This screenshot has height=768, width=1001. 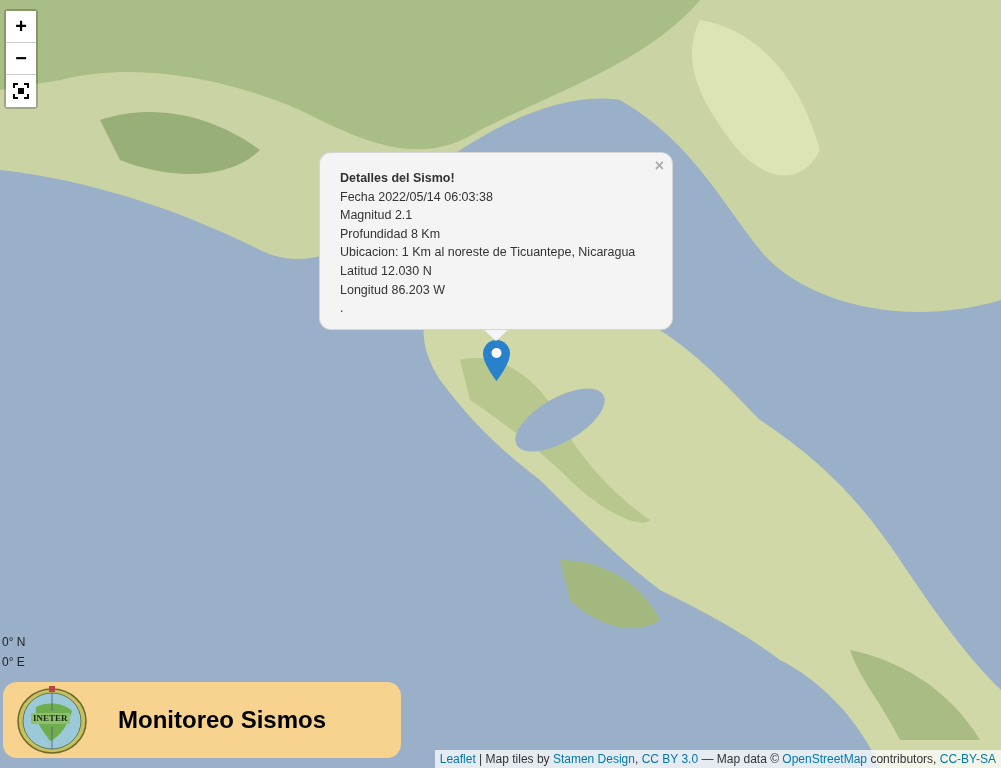 What do you see at coordinates (386, 271) in the screenshot?
I see `popup-detail-text: Latitud 12.030 N` at bounding box center [386, 271].